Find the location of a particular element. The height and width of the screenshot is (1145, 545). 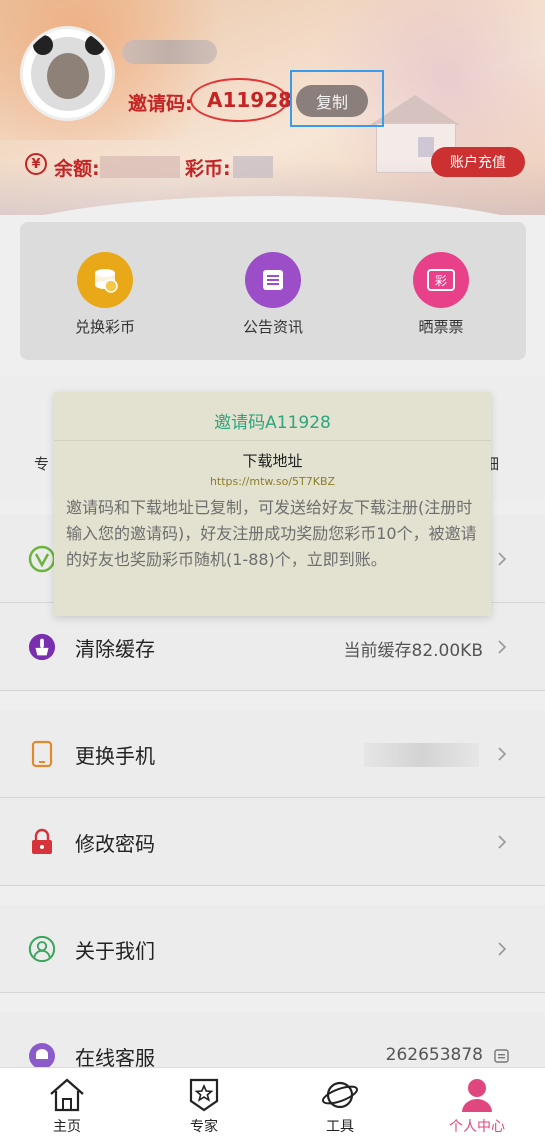

v-badge-icon is located at coordinates (42, 559).